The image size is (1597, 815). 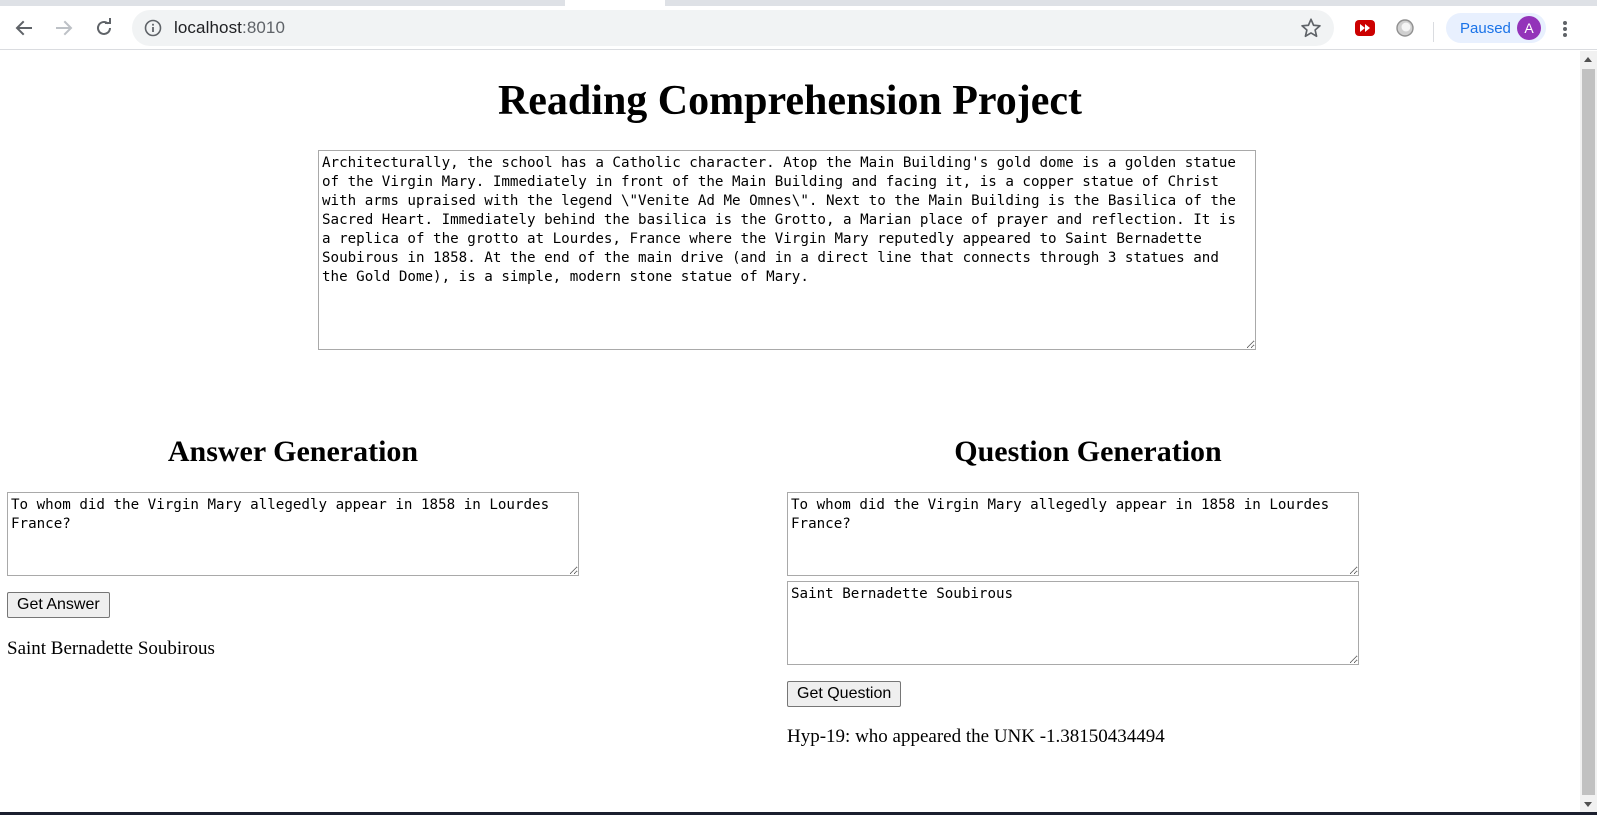 What do you see at coordinates (1433, 32) in the screenshot?
I see `toolbar-separator` at bounding box center [1433, 32].